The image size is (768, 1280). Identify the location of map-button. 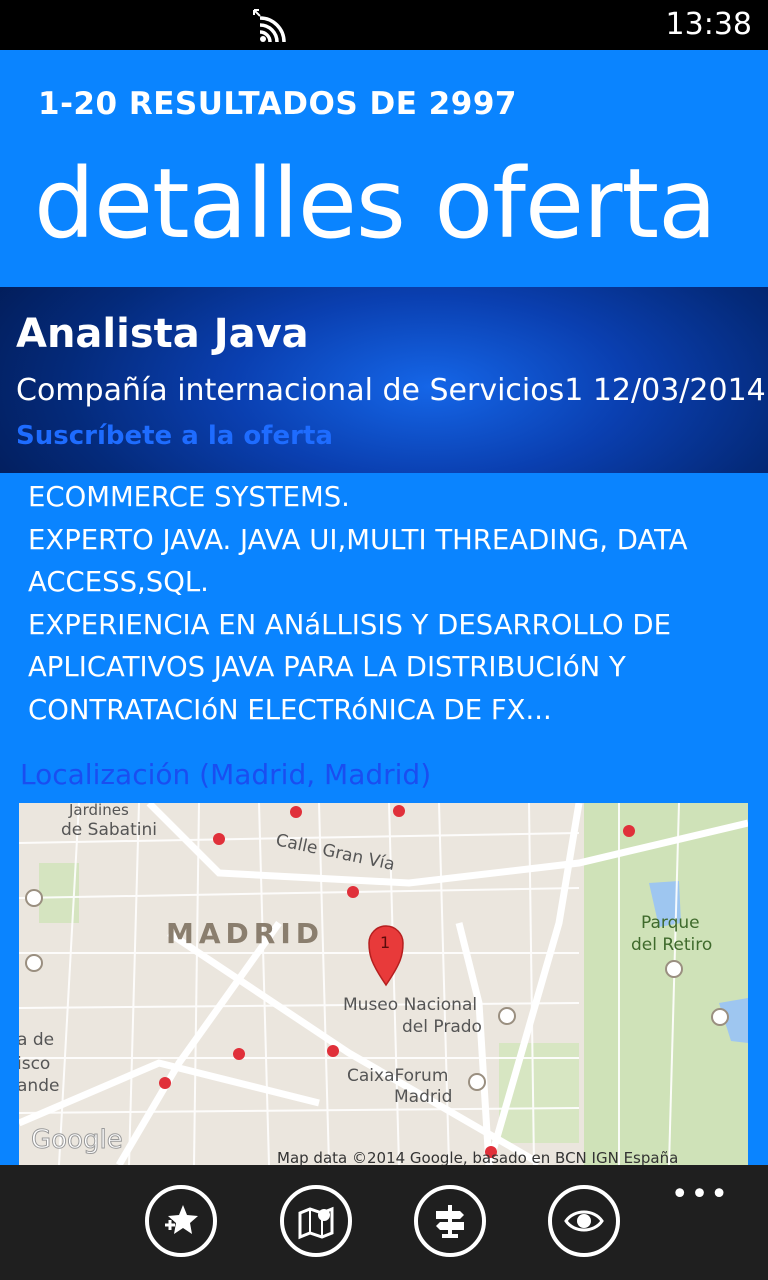
(316, 1221).